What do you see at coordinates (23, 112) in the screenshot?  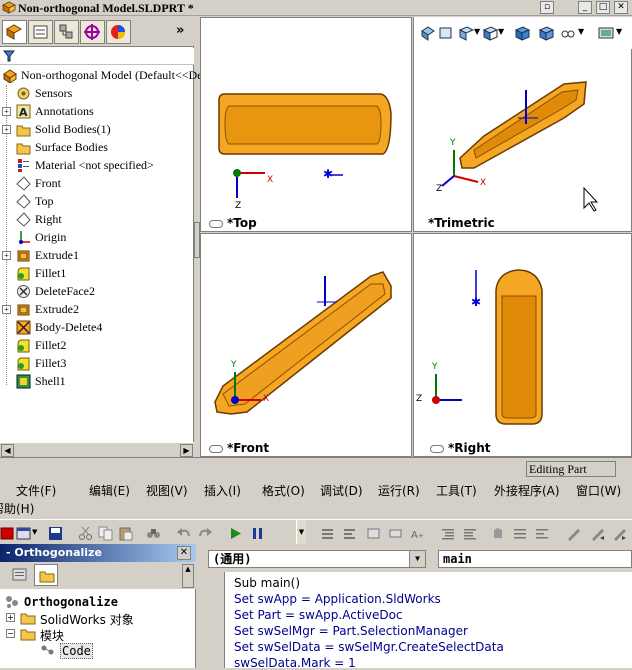 I see `svg-text: A` at bounding box center [23, 112].